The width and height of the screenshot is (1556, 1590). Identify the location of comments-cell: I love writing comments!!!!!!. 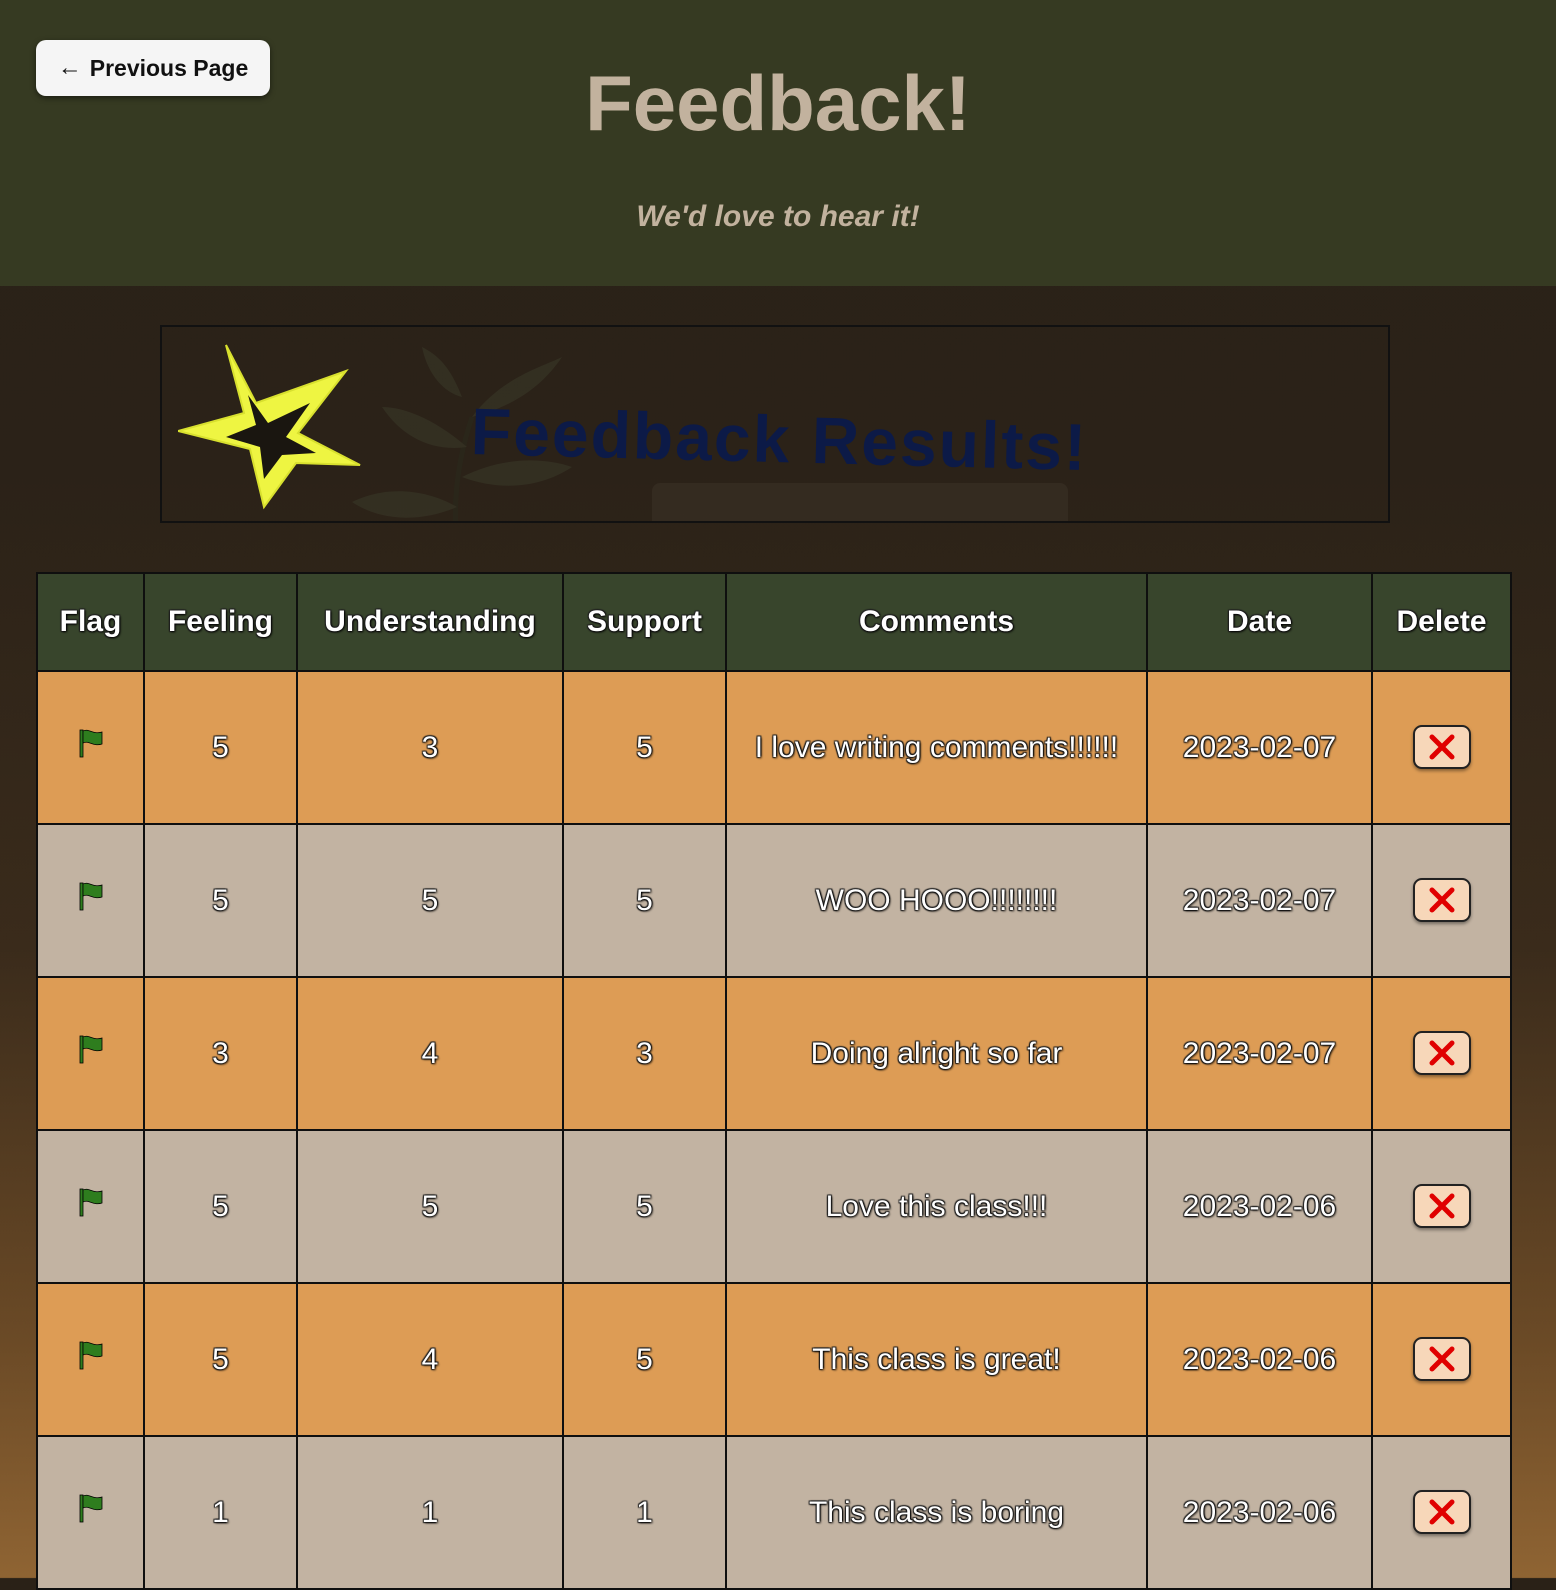
(936, 747).